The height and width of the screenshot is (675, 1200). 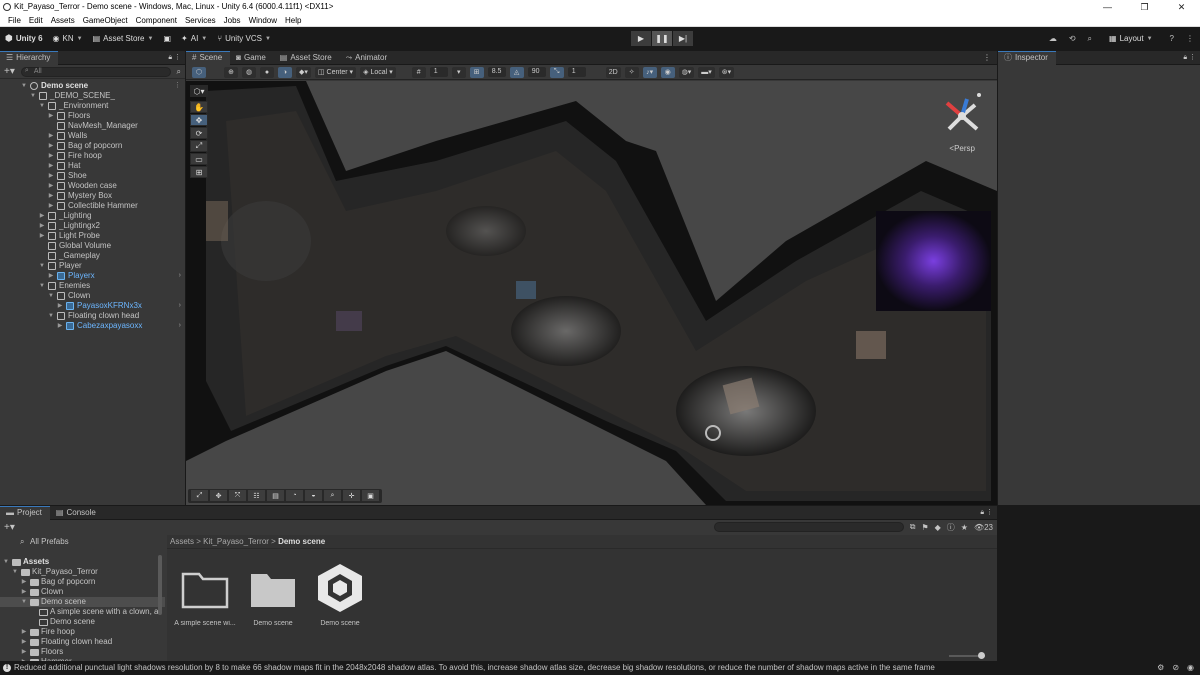 I want to click on snap-increment-icon: ⊞, so click(x=476, y=72).